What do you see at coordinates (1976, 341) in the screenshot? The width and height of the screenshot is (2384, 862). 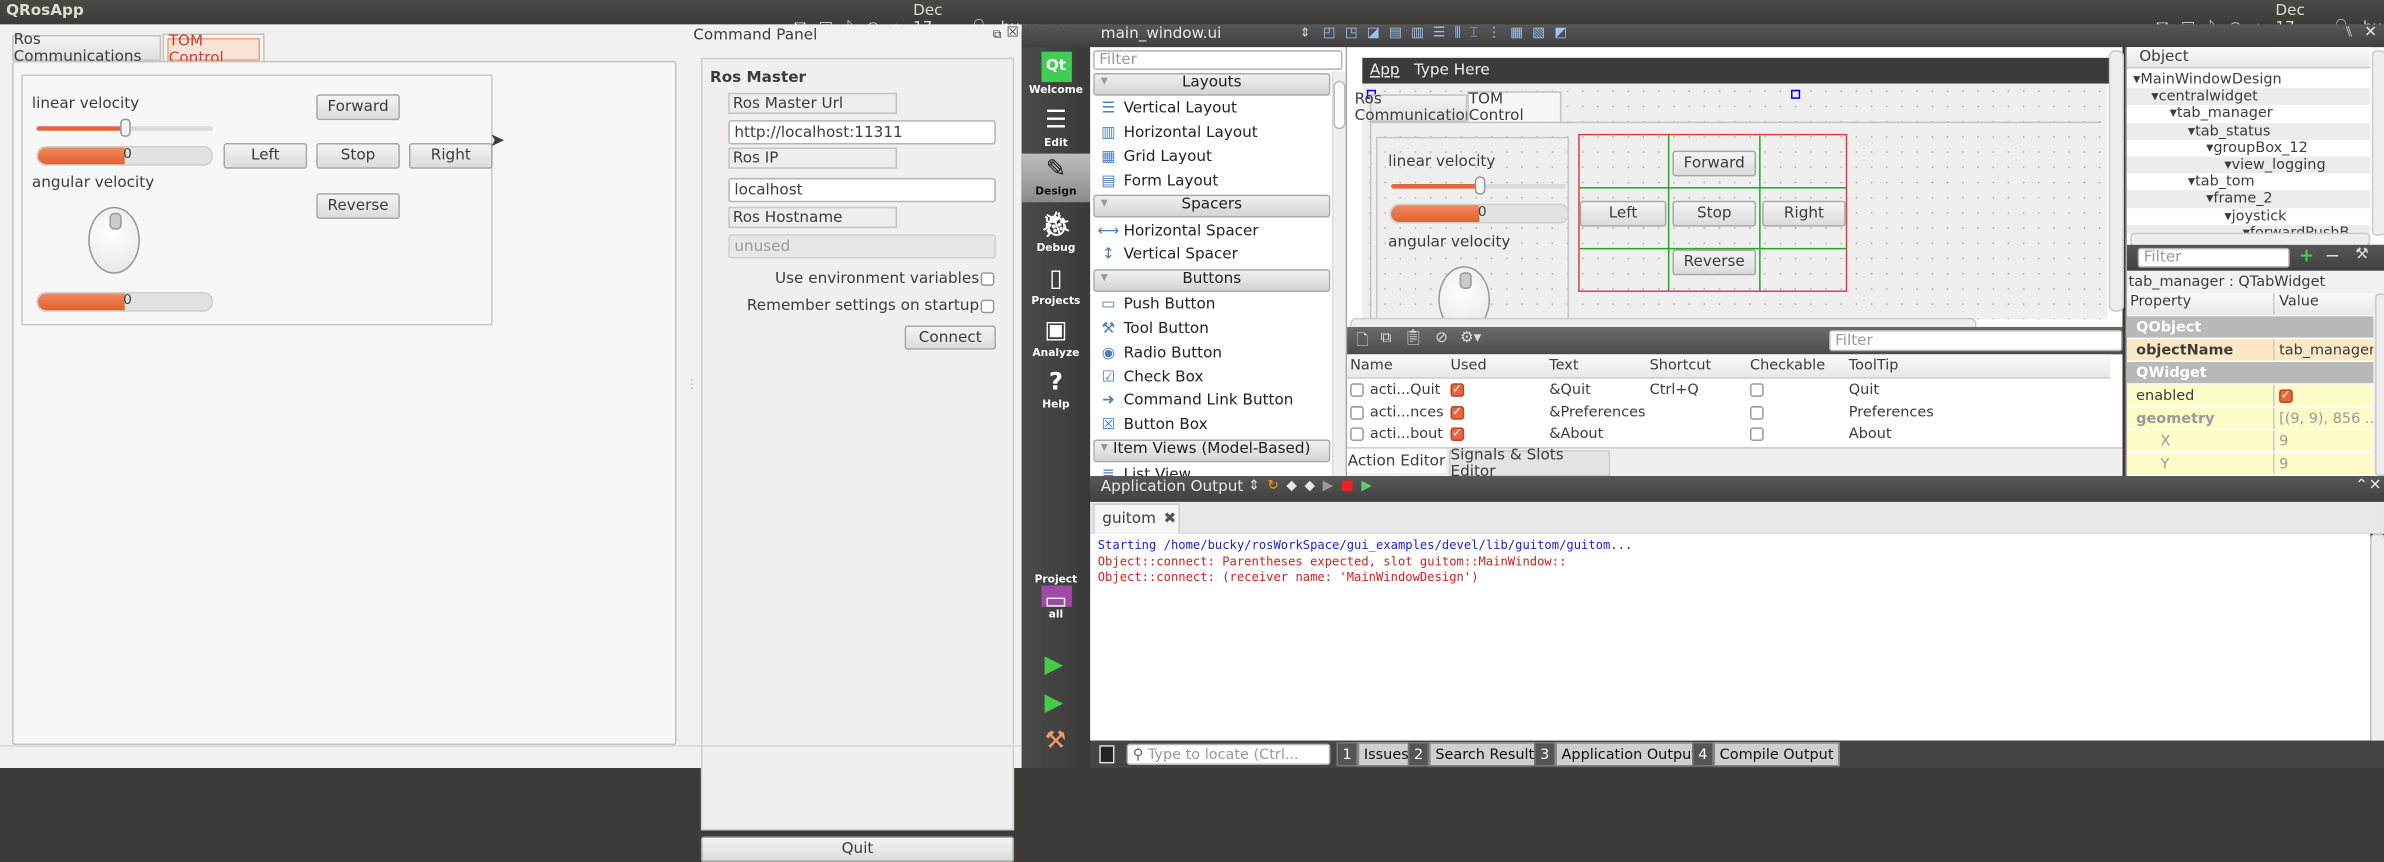 I see `action-filter-input: Filter` at bounding box center [1976, 341].